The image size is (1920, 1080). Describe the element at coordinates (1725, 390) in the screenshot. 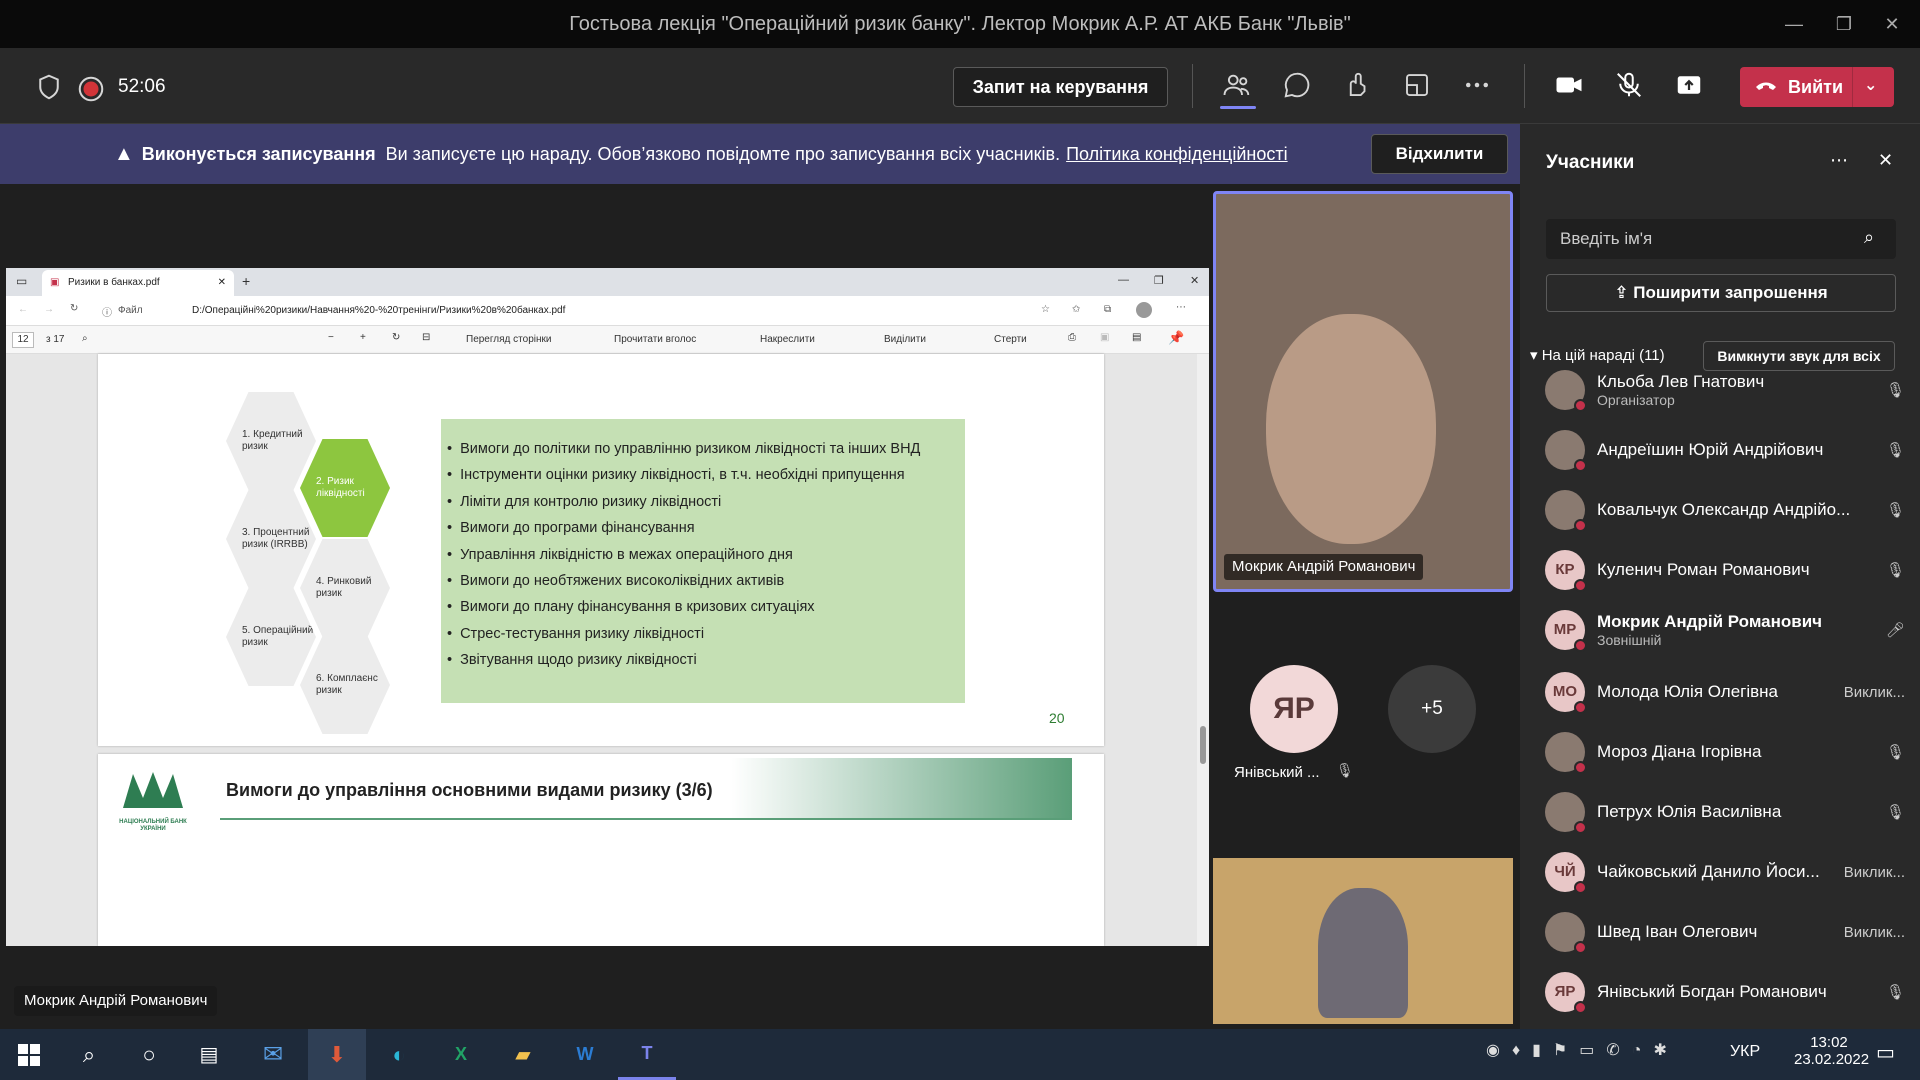

I see `participant-row: Кльоба Лев Гнатович Організатор 🎙︎` at that location.